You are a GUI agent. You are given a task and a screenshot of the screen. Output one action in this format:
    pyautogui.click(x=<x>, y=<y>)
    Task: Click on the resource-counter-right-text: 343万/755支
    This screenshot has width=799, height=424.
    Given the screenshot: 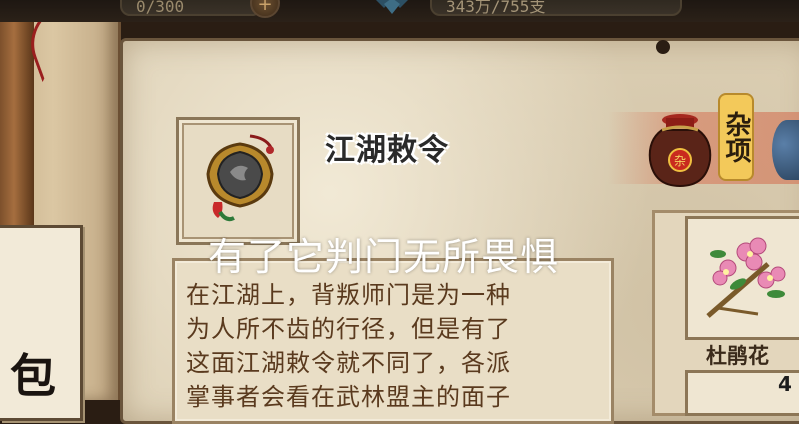 What is the action you would take?
    pyautogui.click(x=496, y=8)
    